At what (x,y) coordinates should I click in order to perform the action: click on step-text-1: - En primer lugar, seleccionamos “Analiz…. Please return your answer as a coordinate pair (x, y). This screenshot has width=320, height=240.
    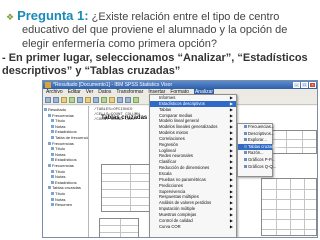
    Looking at the image, I should click on (155, 58).